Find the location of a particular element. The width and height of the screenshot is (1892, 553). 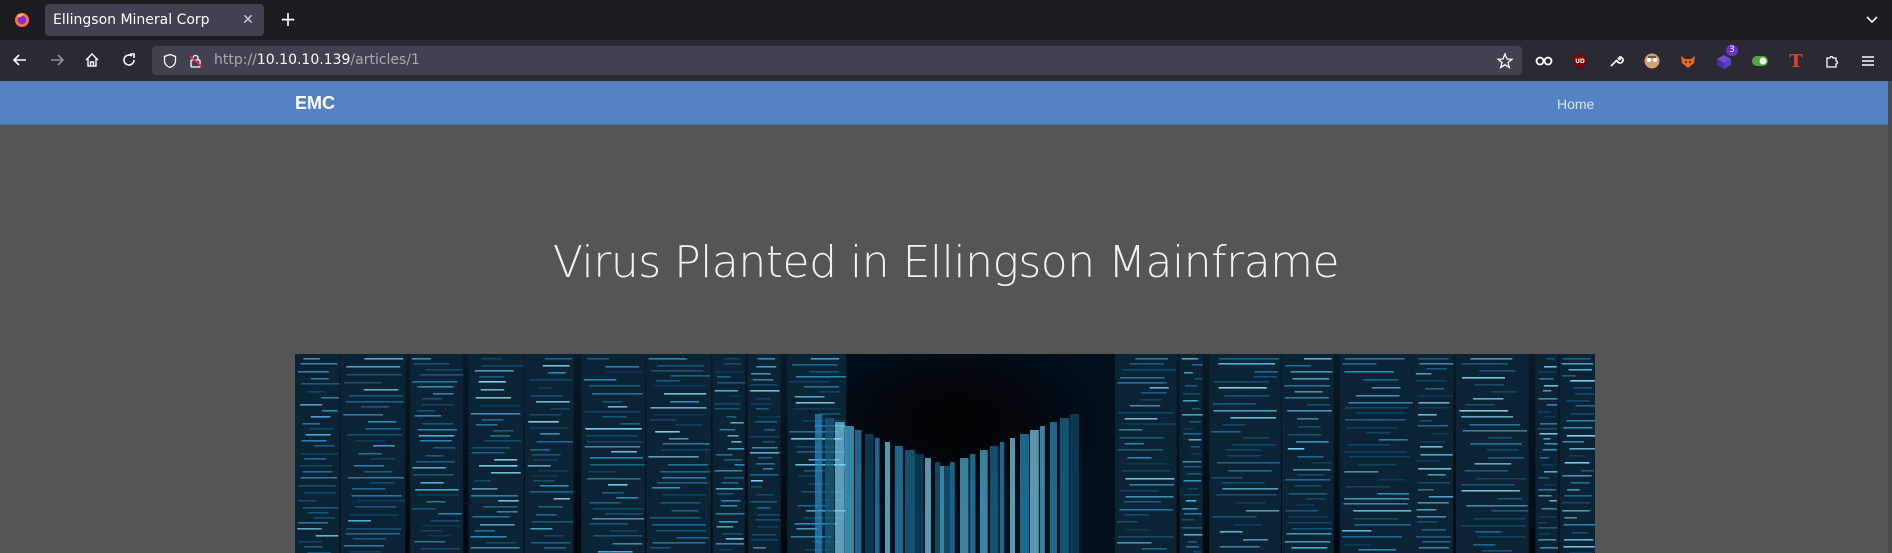

site-brand-link: EMC is located at coordinates (315, 103).